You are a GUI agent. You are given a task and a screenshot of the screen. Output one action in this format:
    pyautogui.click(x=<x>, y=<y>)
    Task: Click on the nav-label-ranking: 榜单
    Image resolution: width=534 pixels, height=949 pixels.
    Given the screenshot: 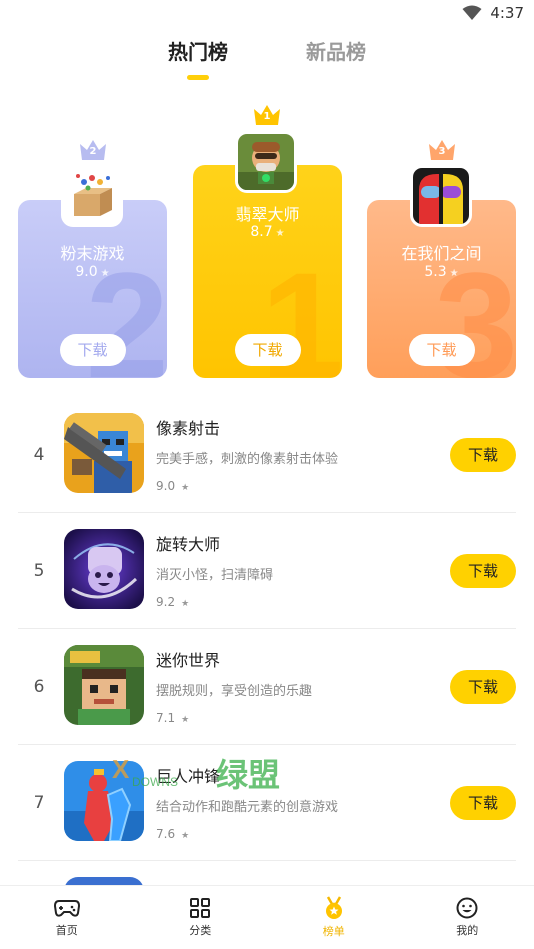 What is the action you would take?
    pyautogui.click(x=333, y=931)
    